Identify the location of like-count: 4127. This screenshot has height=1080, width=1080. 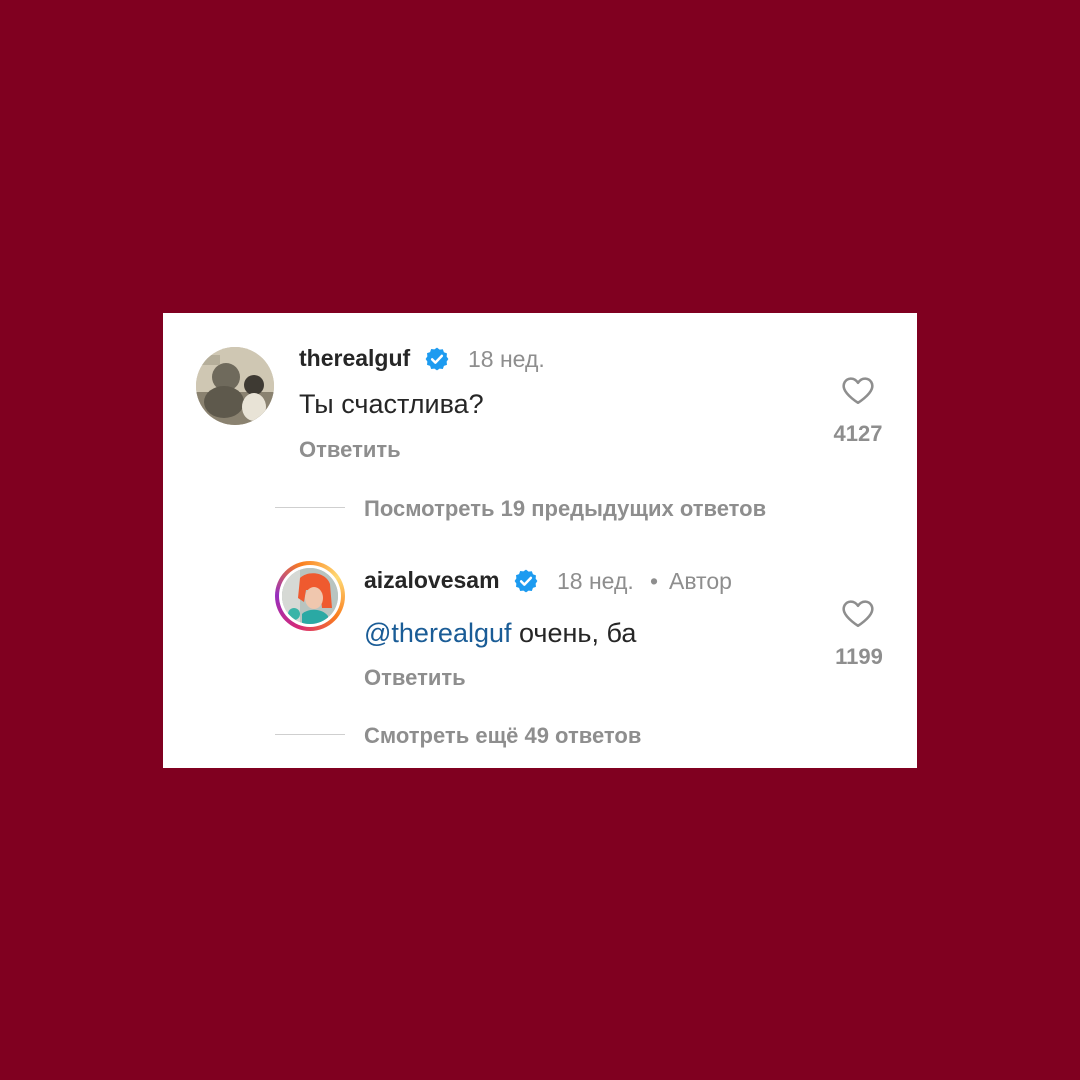
(858, 433).